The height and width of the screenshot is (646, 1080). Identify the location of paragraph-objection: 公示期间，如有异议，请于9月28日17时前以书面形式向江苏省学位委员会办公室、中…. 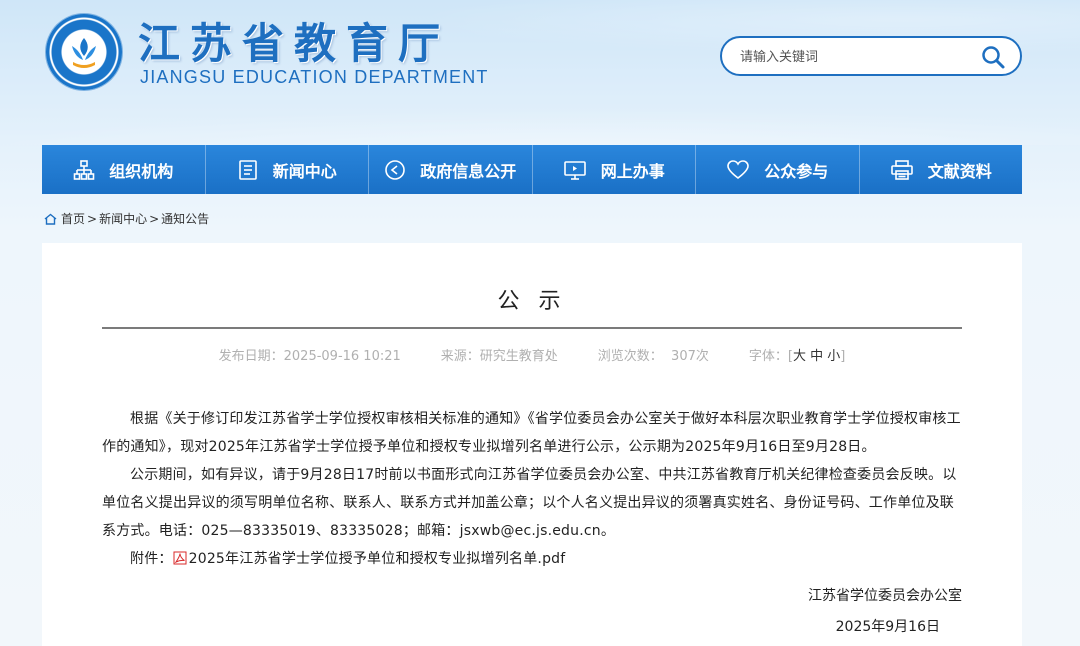
(529, 503).